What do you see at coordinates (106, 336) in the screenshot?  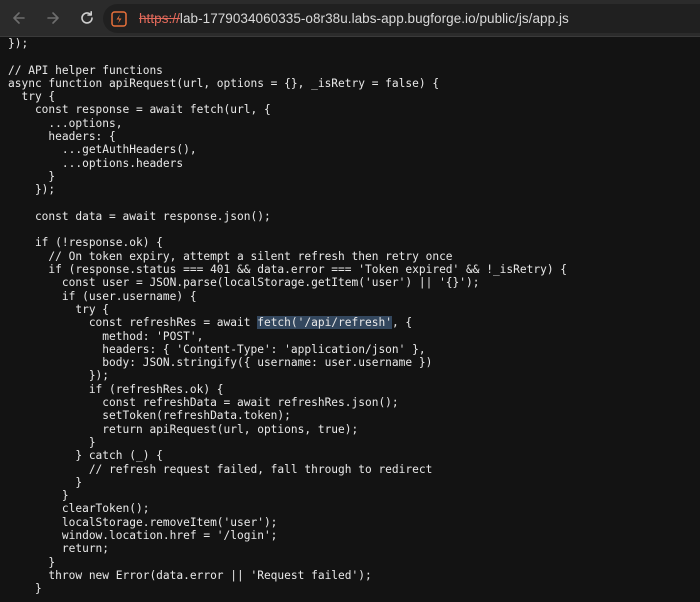 I see `code-line: method: 'POST',` at bounding box center [106, 336].